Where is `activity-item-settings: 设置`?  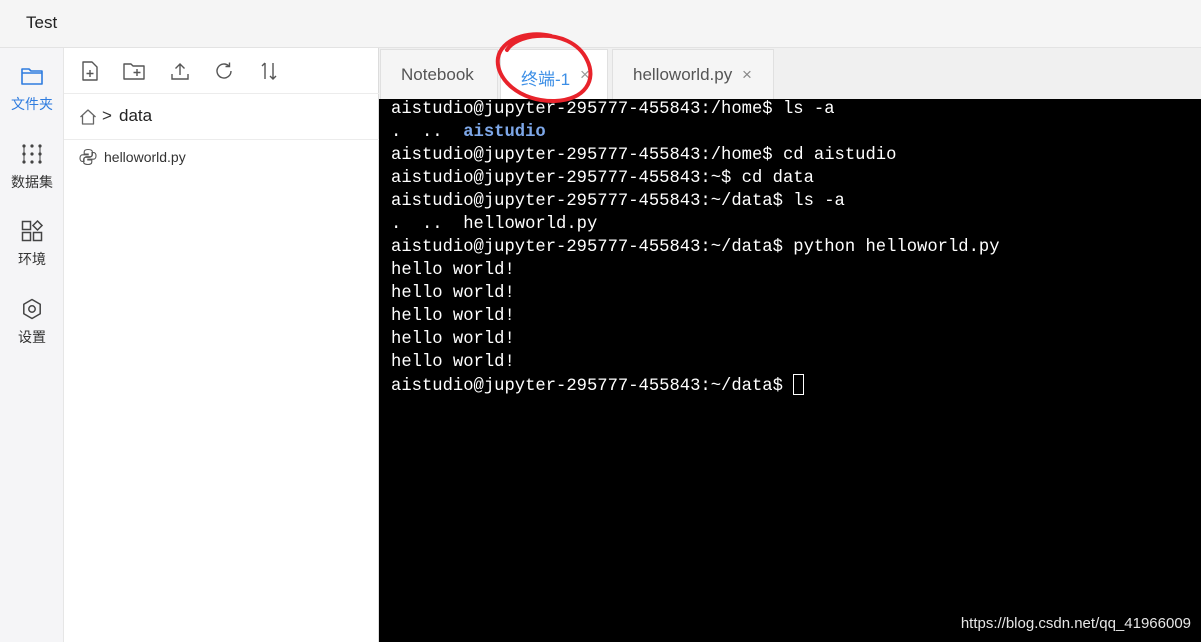
activity-item-settings: 设置 is located at coordinates (32, 332).